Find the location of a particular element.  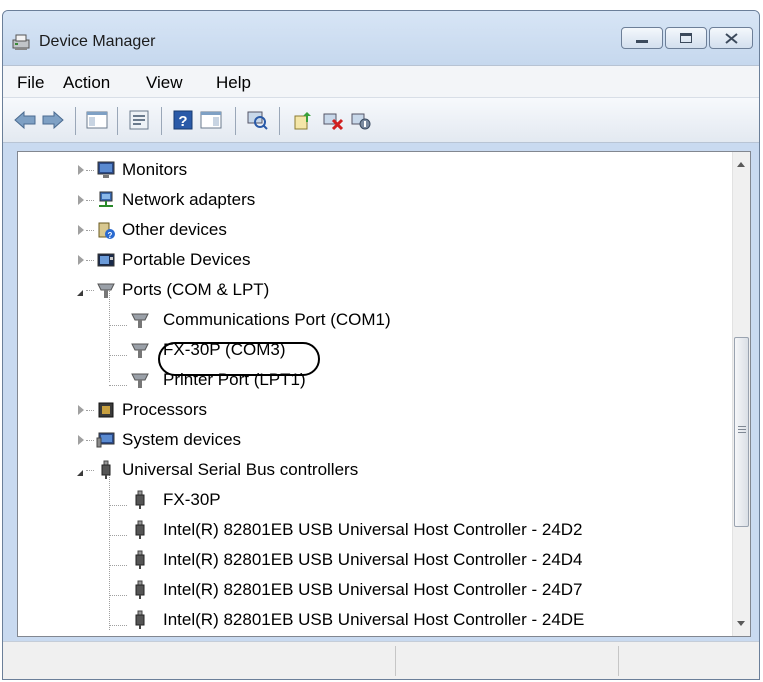

tree-item-label: Ports (COM & LPT) is located at coordinates (196, 289).